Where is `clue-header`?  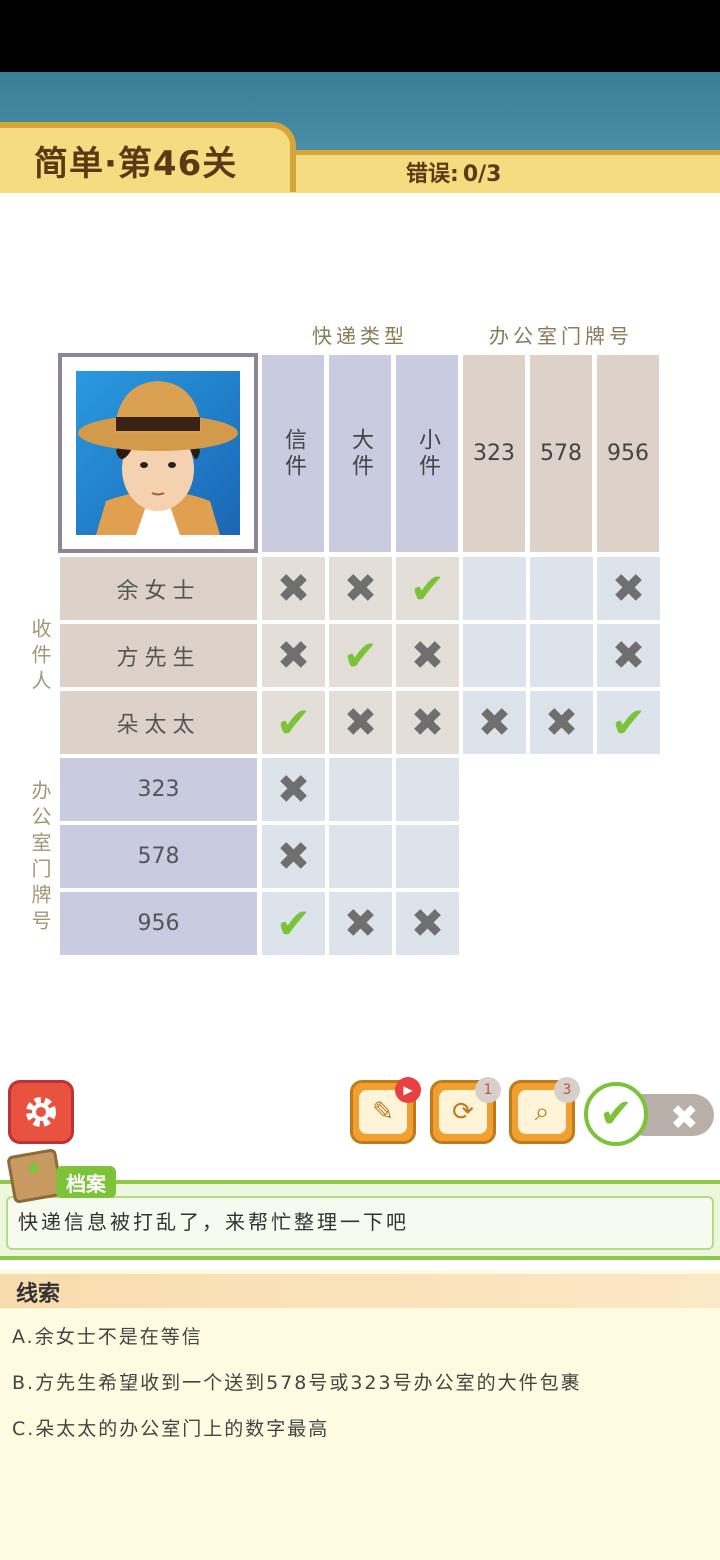 clue-header is located at coordinates (360, 1291).